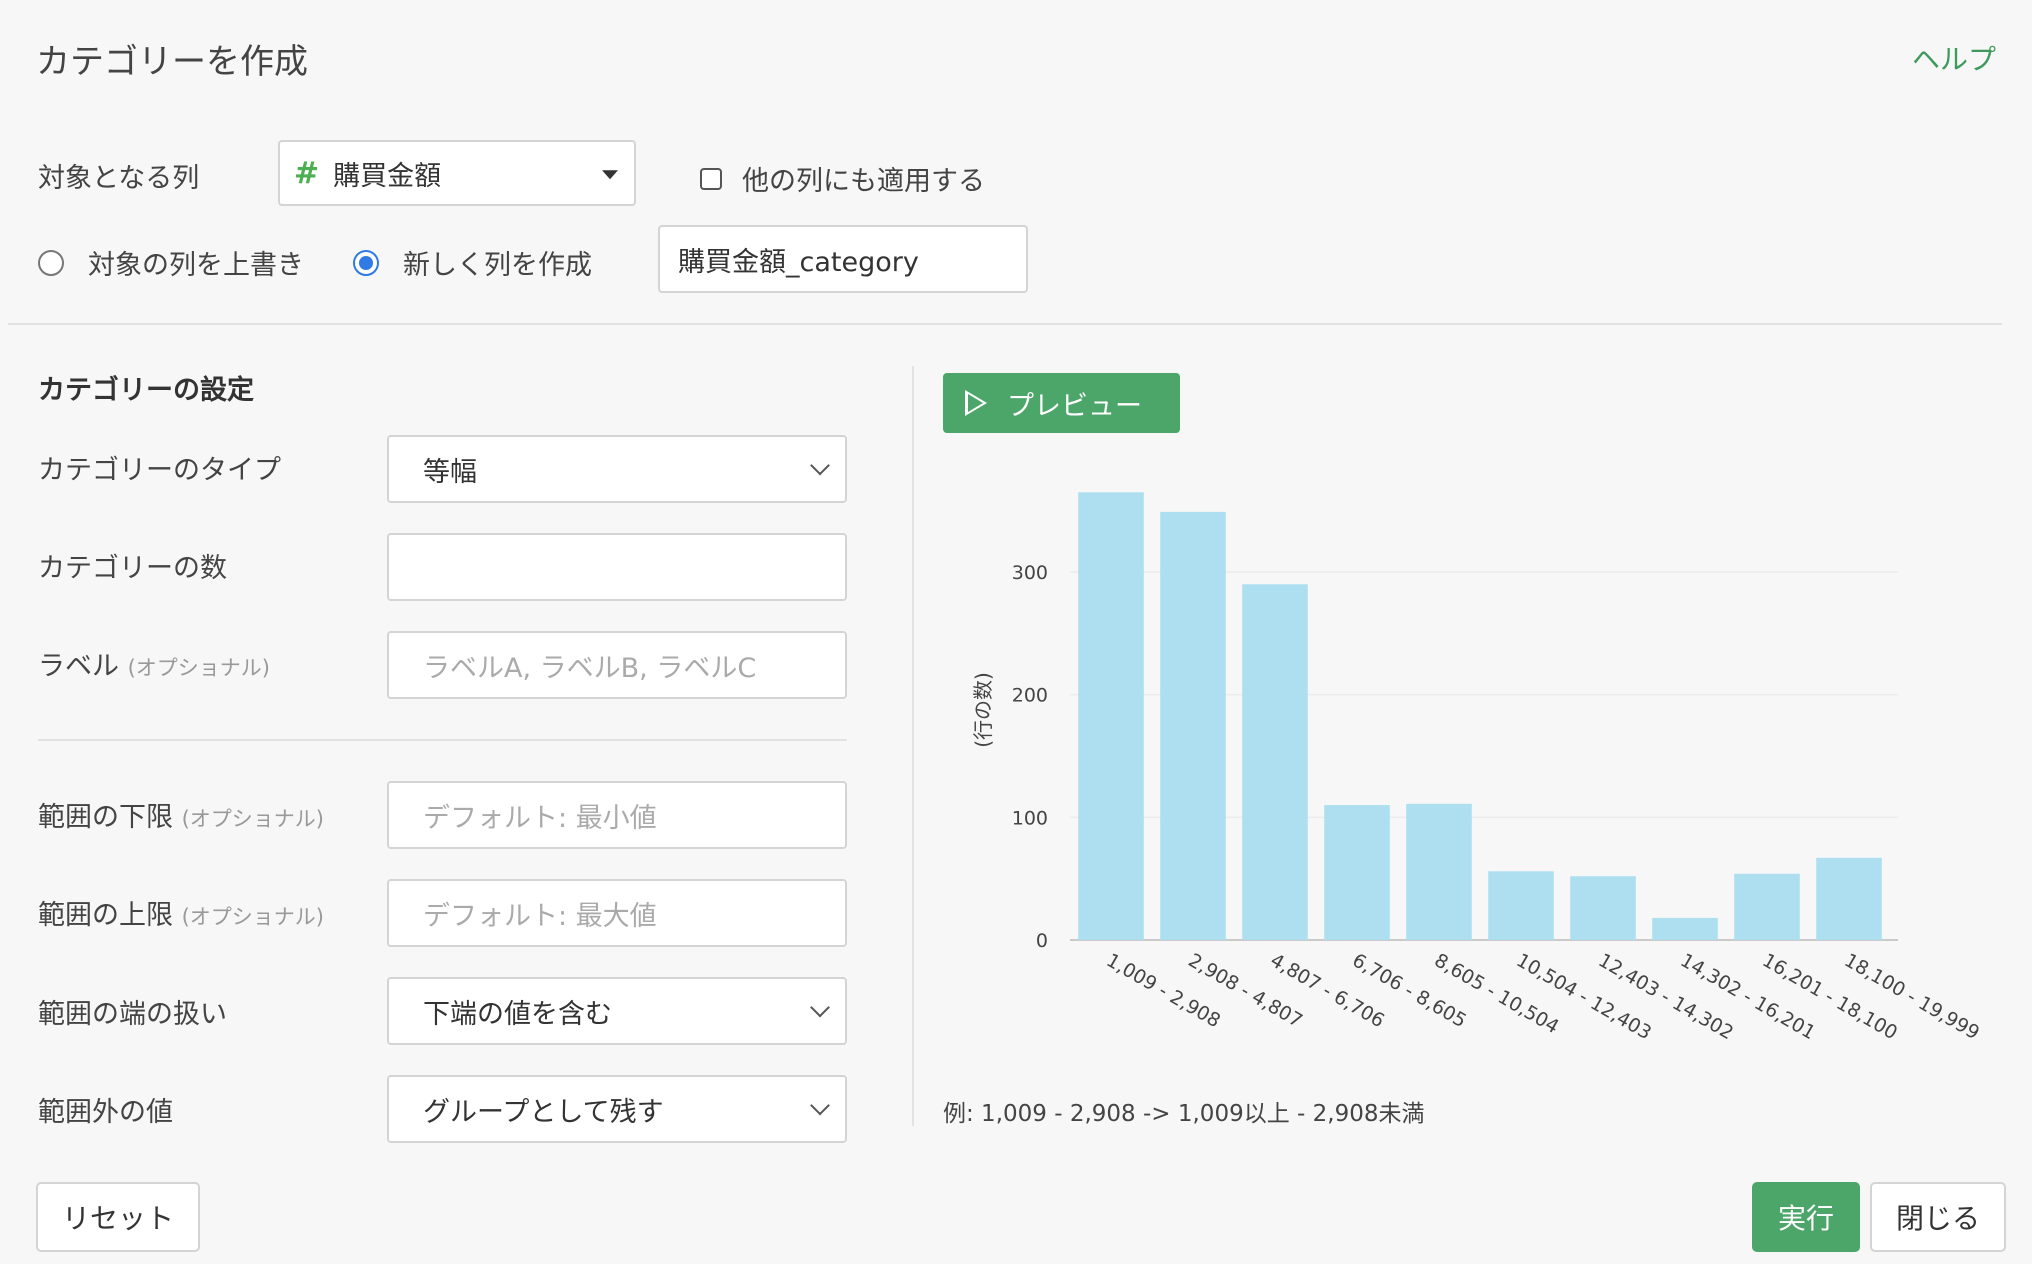 This screenshot has height=1264, width=2032. Describe the element at coordinates (307, 173) in the screenshot. I see `hash-icon: #` at that location.